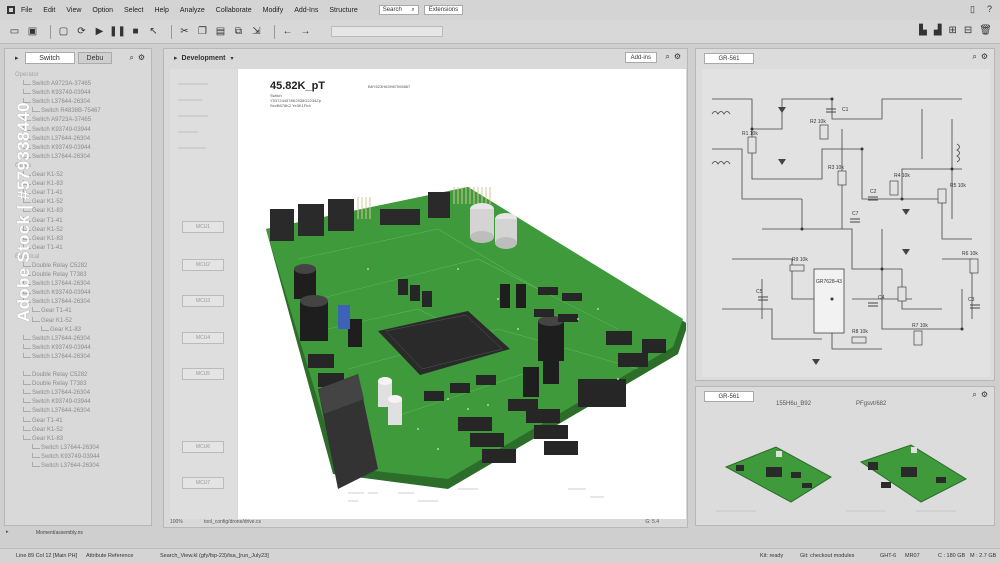 The height and width of the screenshot is (563, 1000). What do you see at coordinates (50, 31) in the screenshot?
I see `toolbar-separator` at bounding box center [50, 31].